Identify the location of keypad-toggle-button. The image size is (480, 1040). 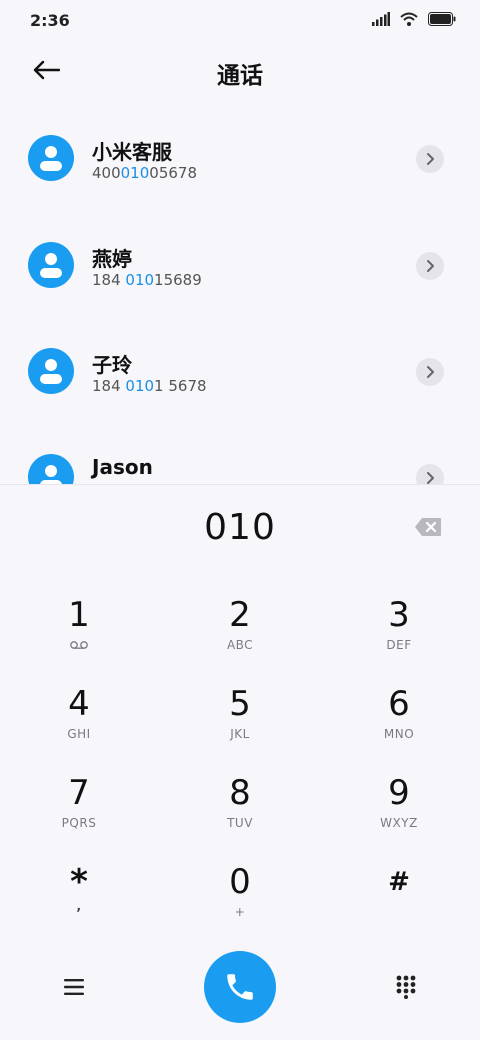
(406, 987).